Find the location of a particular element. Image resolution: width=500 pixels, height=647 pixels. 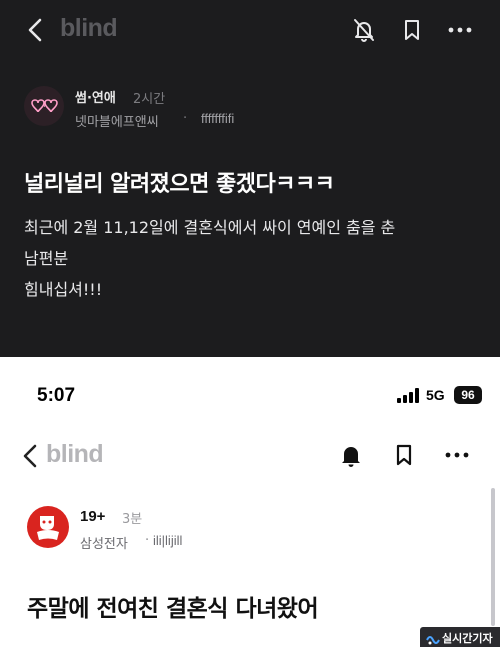

scrollbar is located at coordinates (493, 557).